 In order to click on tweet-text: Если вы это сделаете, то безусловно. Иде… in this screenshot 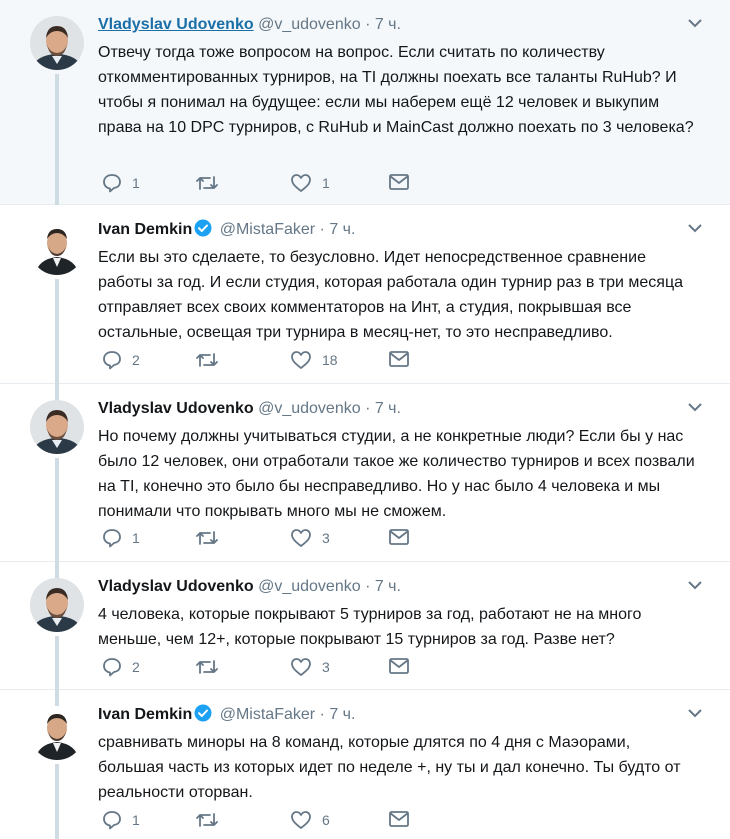, I will do `click(391, 295)`.